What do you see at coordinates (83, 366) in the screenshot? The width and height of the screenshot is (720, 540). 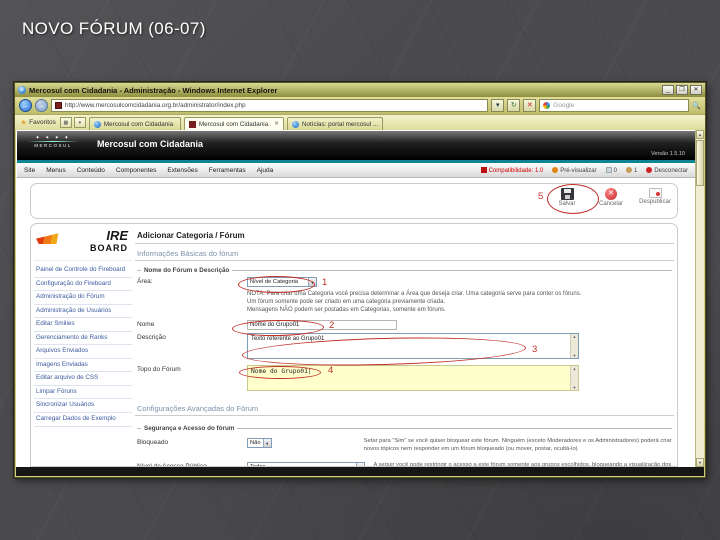 I see `fb-menu-imagens: Imagens Enviadas` at bounding box center [83, 366].